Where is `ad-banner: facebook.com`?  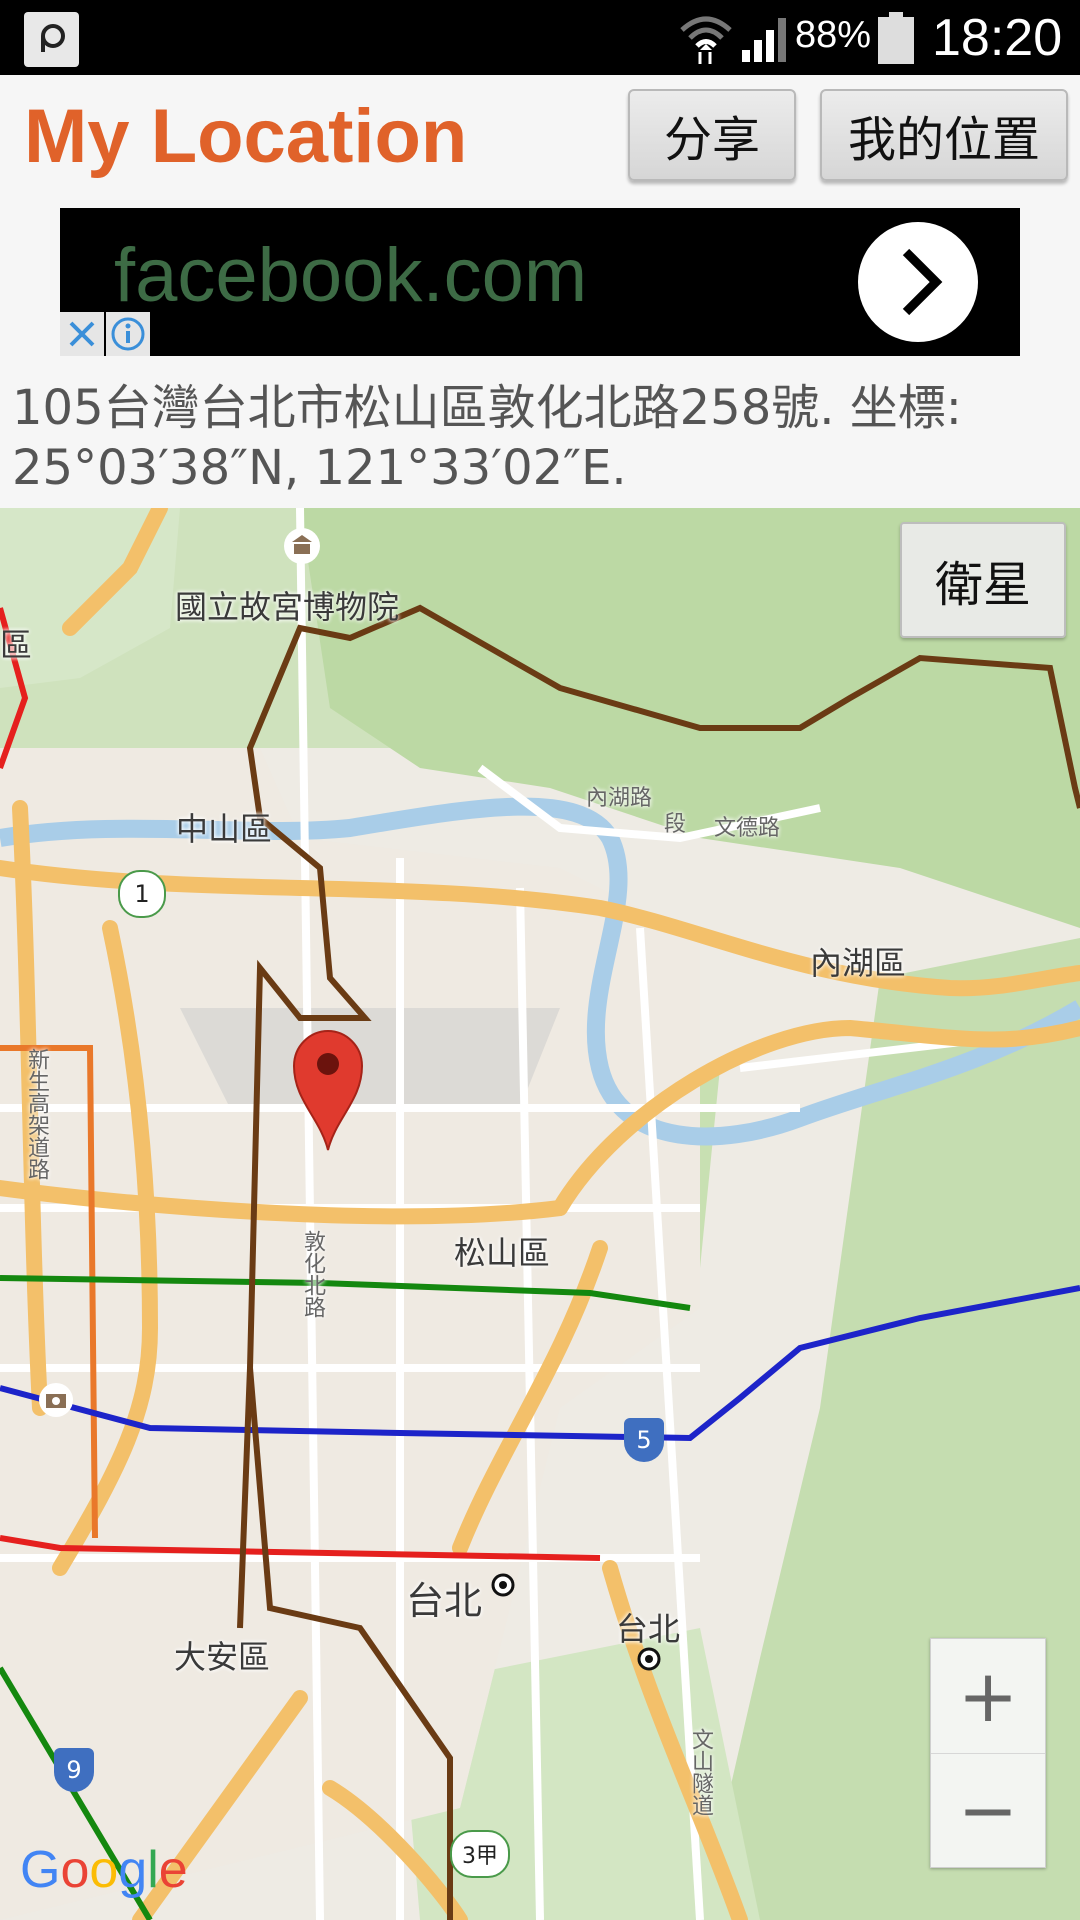
ad-banner: facebook.com is located at coordinates (540, 282).